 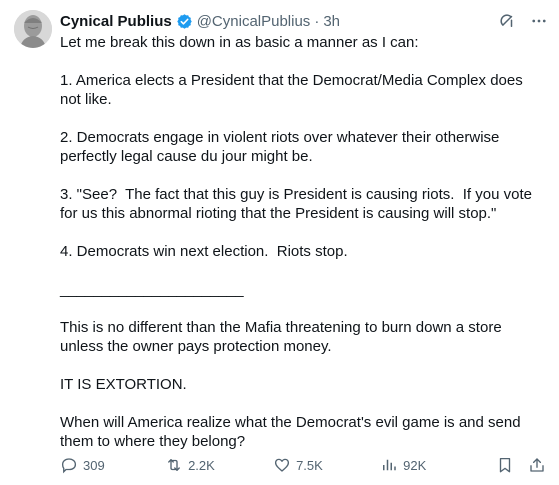 What do you see at coordinates (389, 465) in the screenshot?
I see `views-icon` at bounding box center [389, 465].